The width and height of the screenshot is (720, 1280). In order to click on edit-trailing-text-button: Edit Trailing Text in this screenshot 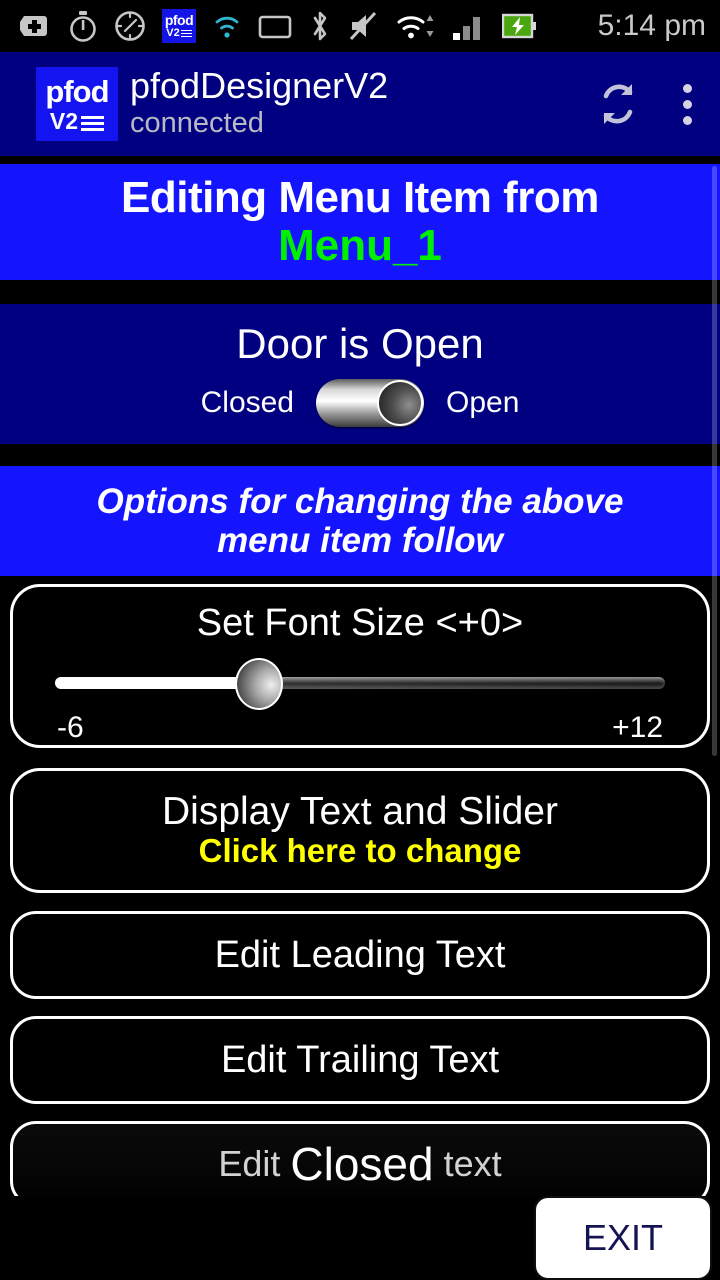, I will do `click(360, 1060)`.